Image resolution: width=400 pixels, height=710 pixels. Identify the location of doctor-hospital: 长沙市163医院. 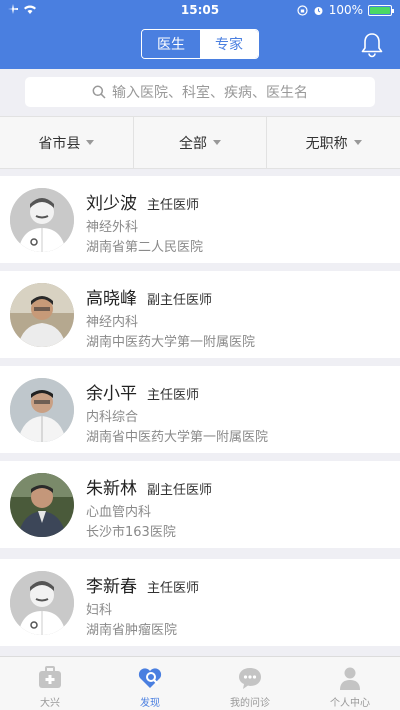
(131, 532).